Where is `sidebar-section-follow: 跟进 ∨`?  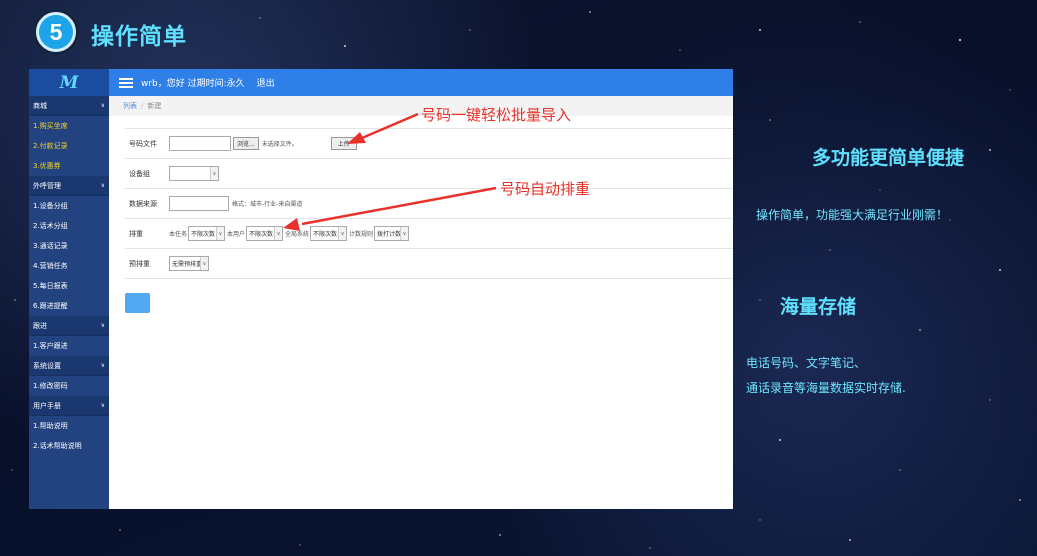
sidebar-section-follow: 跟进 ∨ is located at coordinates (69, 326).